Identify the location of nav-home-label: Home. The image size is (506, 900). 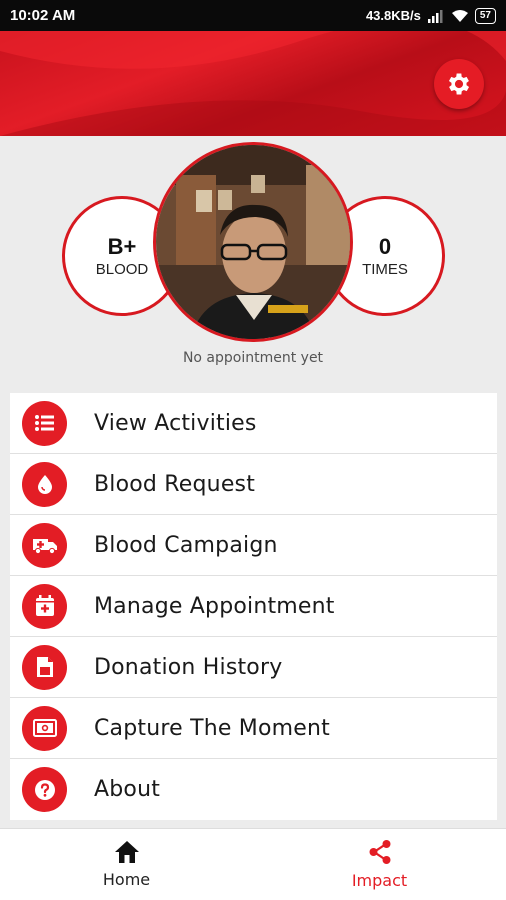
(126, 879).